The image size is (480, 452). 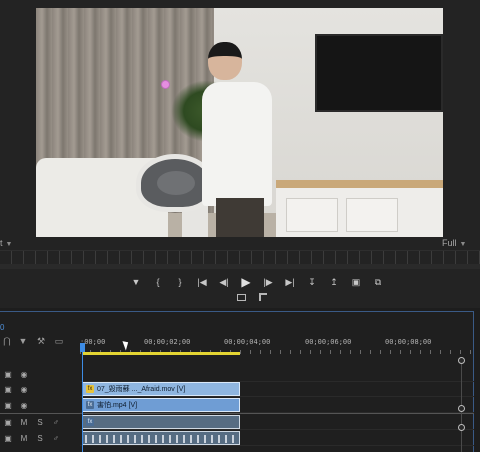 I want to click on timeline-tools: ⋂ ▼ ⚒ ▭, so click(x=34, y=341).